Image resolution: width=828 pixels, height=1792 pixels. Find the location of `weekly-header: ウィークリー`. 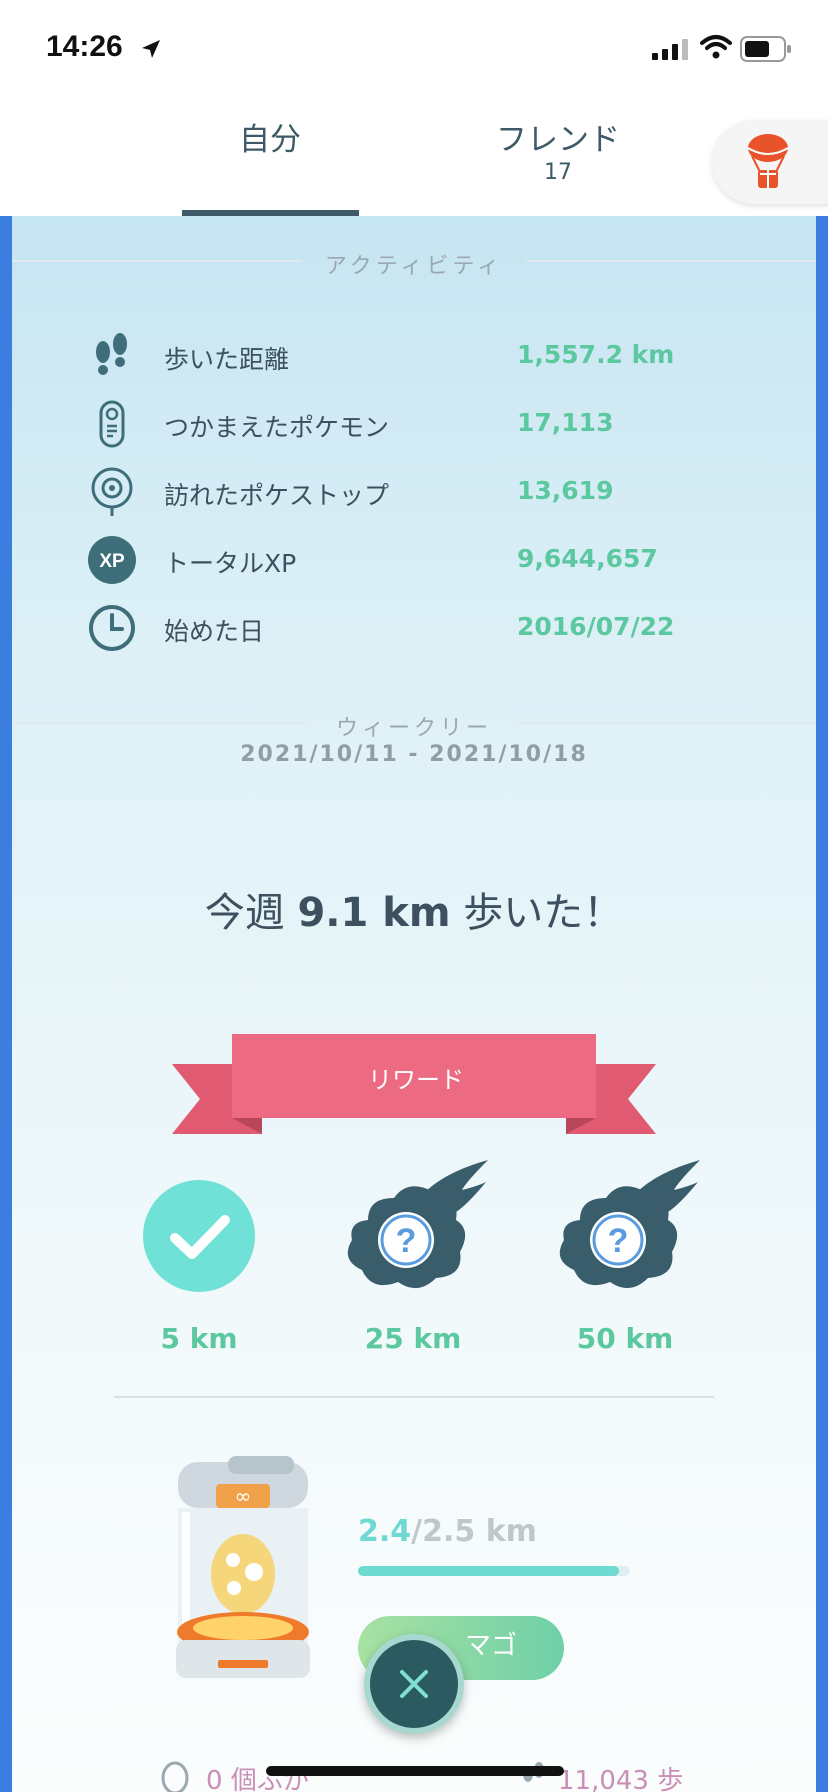

weekly-header: ウィークリー is located at coordinates (413, 728).